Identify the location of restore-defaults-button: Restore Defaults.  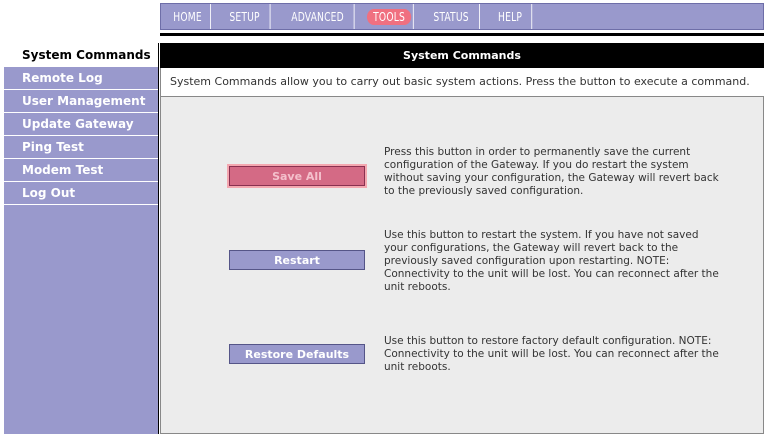
(297, 354).